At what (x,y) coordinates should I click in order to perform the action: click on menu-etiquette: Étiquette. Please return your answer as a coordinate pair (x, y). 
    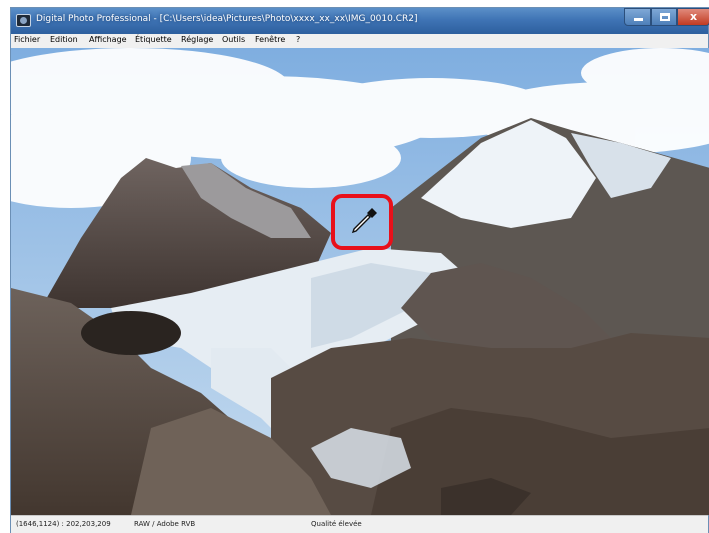
    Looking at the image, I should click on (153, 39).